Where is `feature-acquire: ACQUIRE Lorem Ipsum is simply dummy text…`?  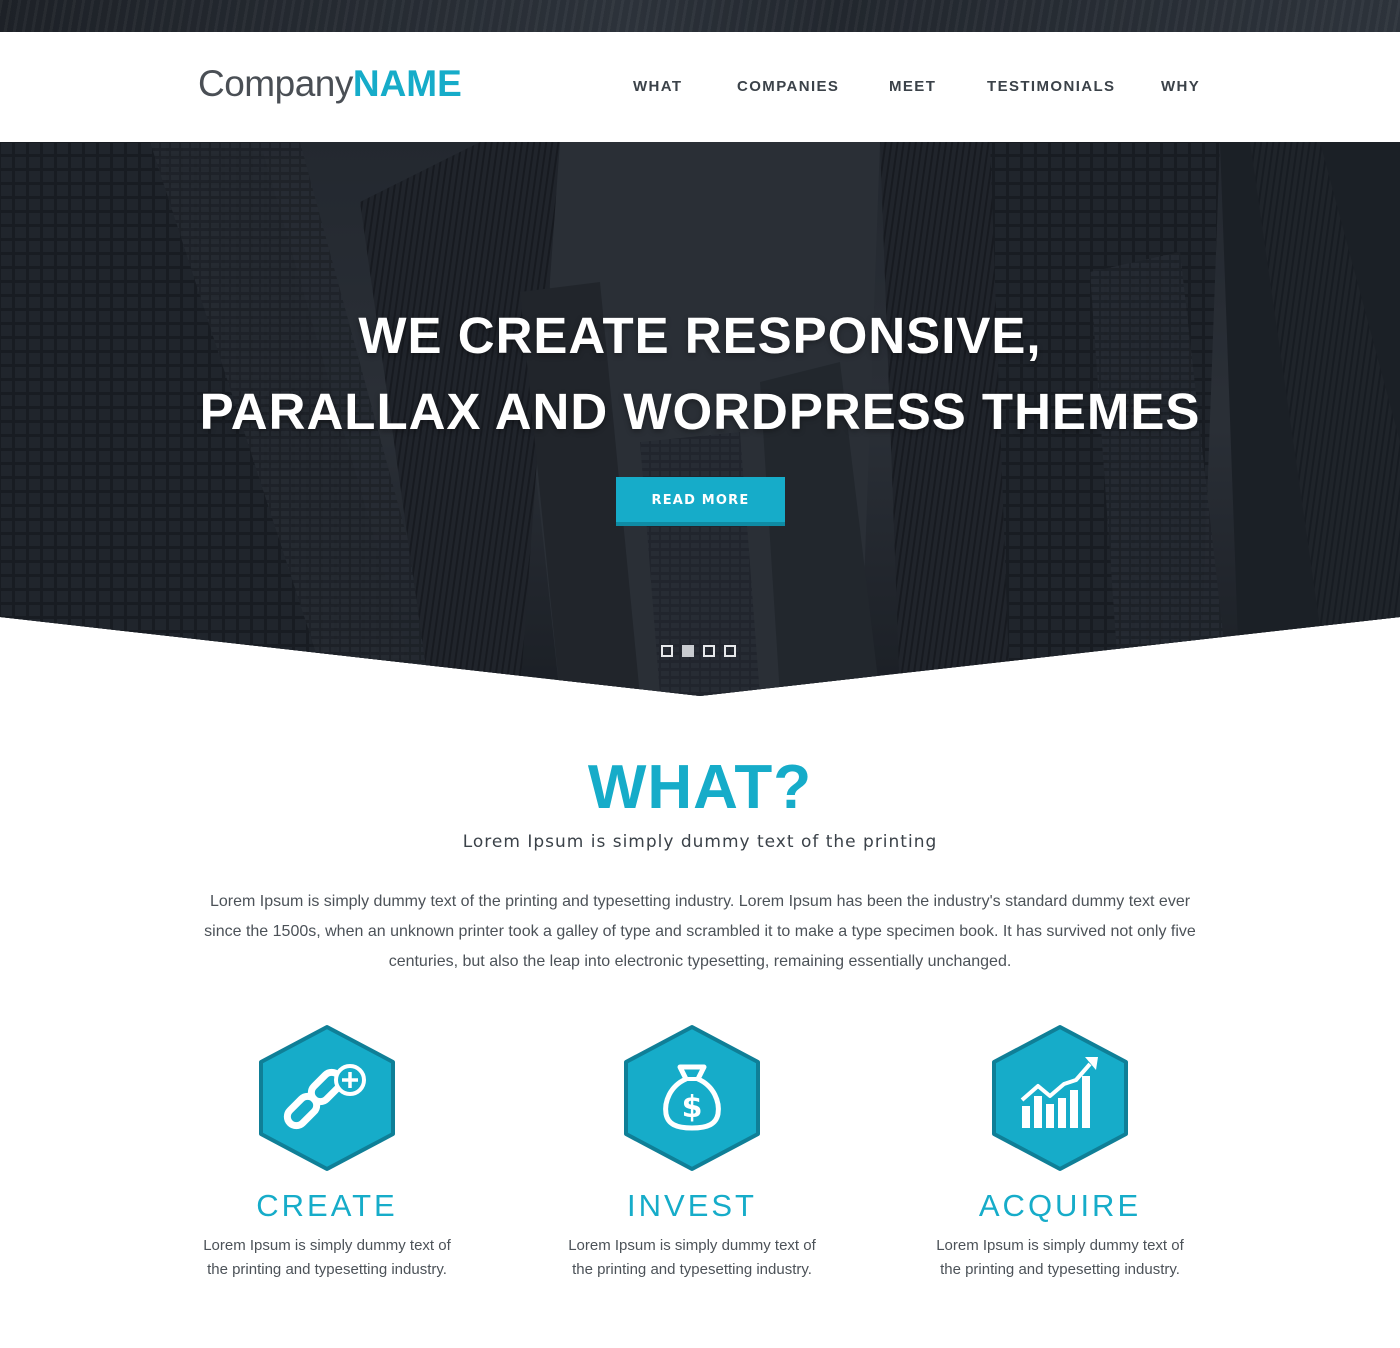 feature-acquire: ACQUIRE Lorem Ipsum is simply dummy text… is located at coordinates (1060, 1153).